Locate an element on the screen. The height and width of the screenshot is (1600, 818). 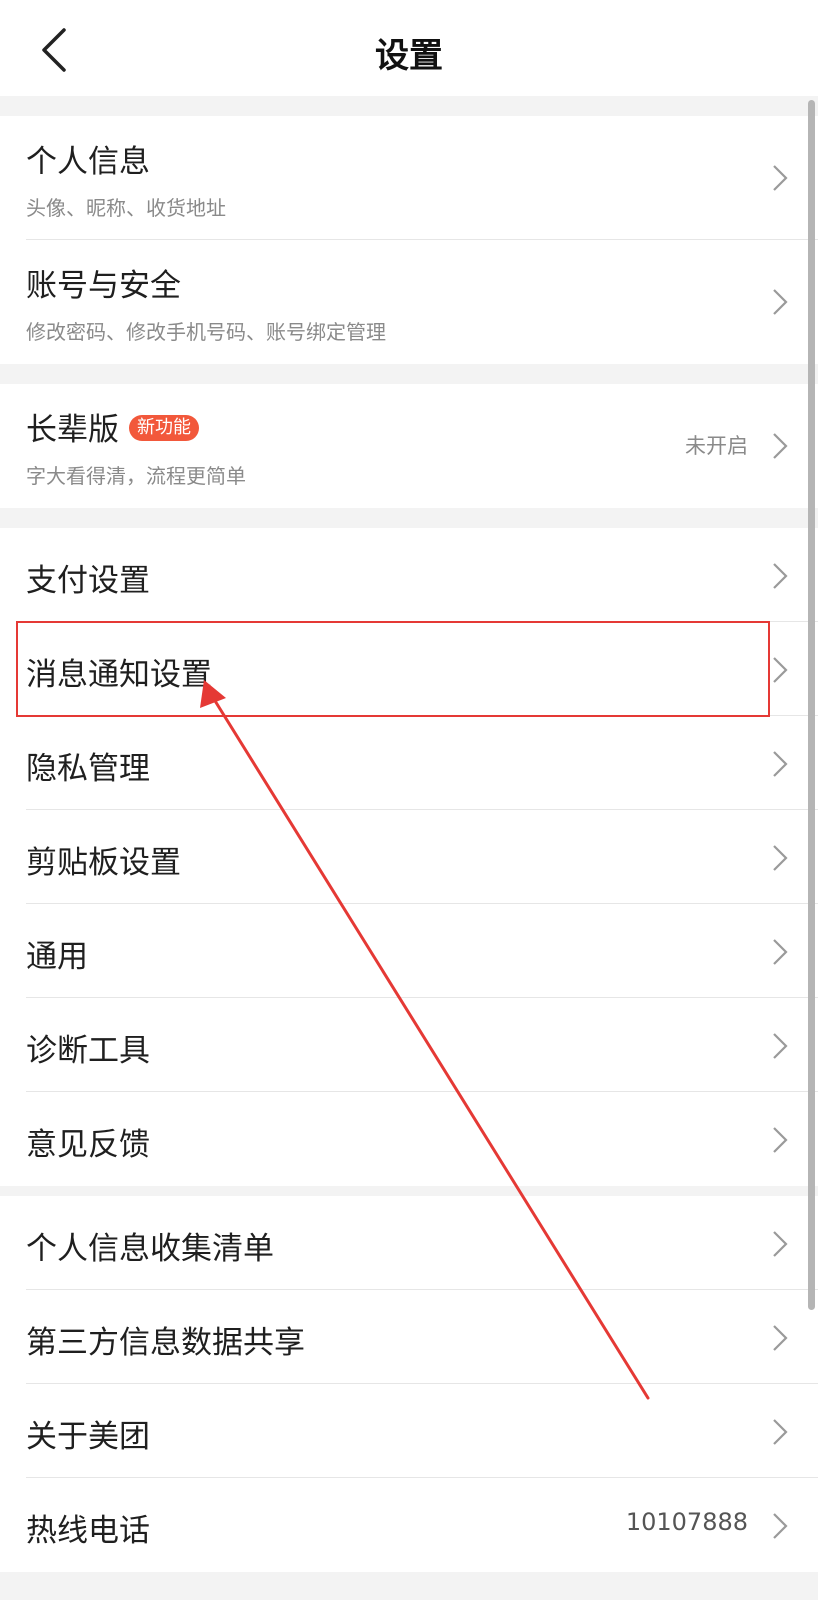
settings-row-notifications: 消息通知设置 is located at coordinates (409, 669).